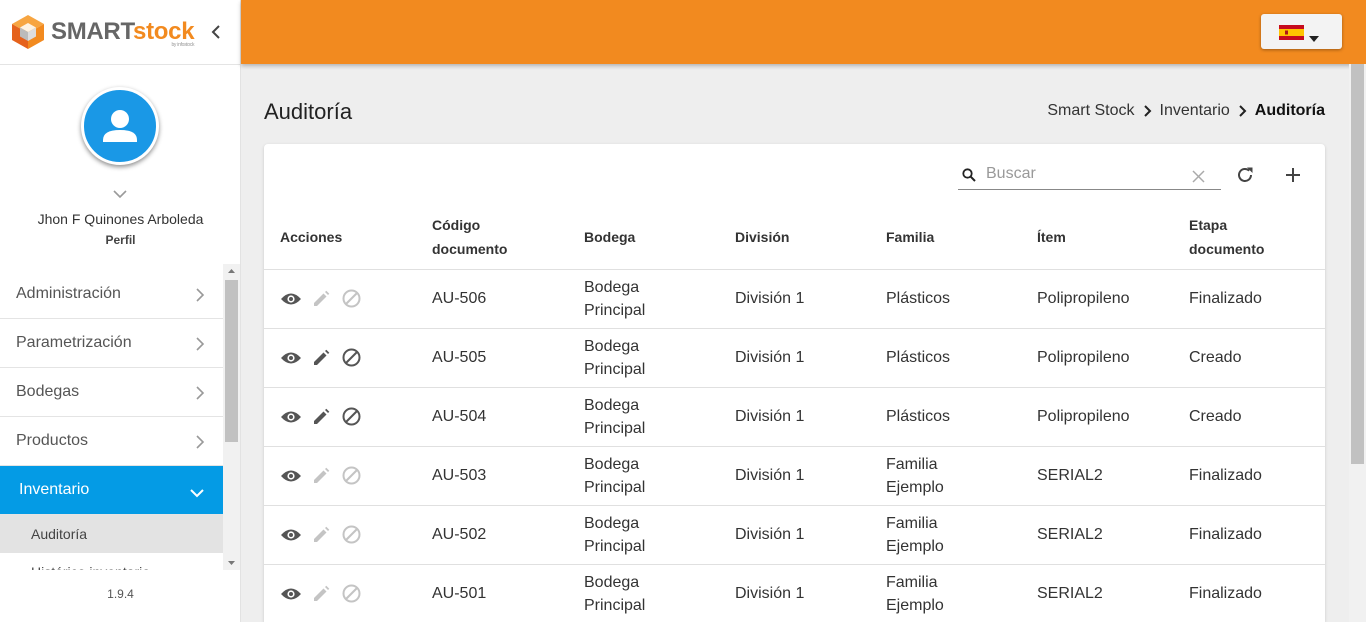 The image size is (1366, 622). I want to click on cell-code: AU-505, so click(492, 358).